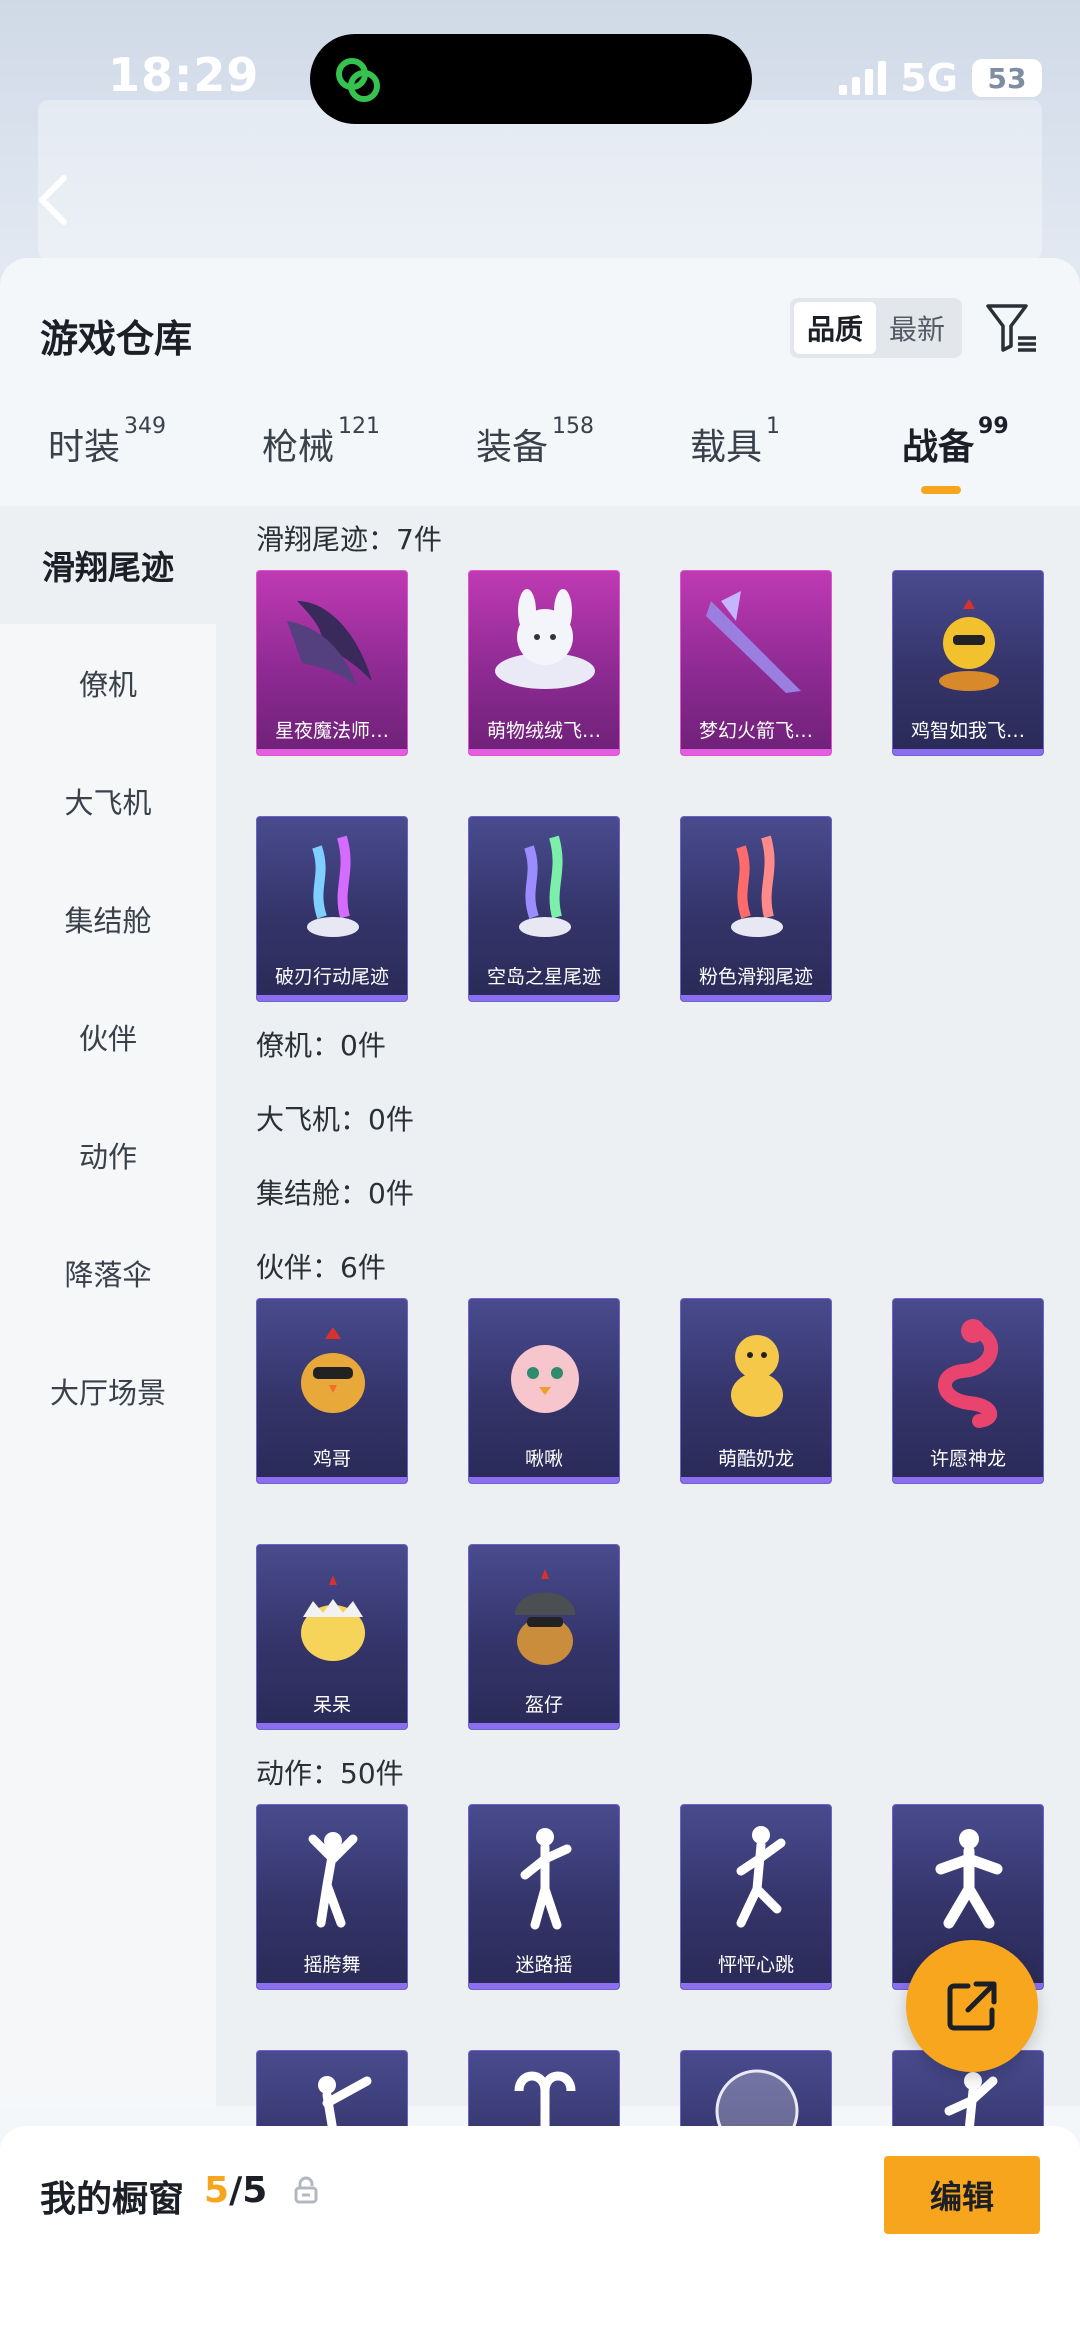 Image resolution: width=1080 pixels, height=2347 pixels. Describe the element at coordinates (544, 1965) in the screenshot. I see `item-name: 迷路摇` at that location.